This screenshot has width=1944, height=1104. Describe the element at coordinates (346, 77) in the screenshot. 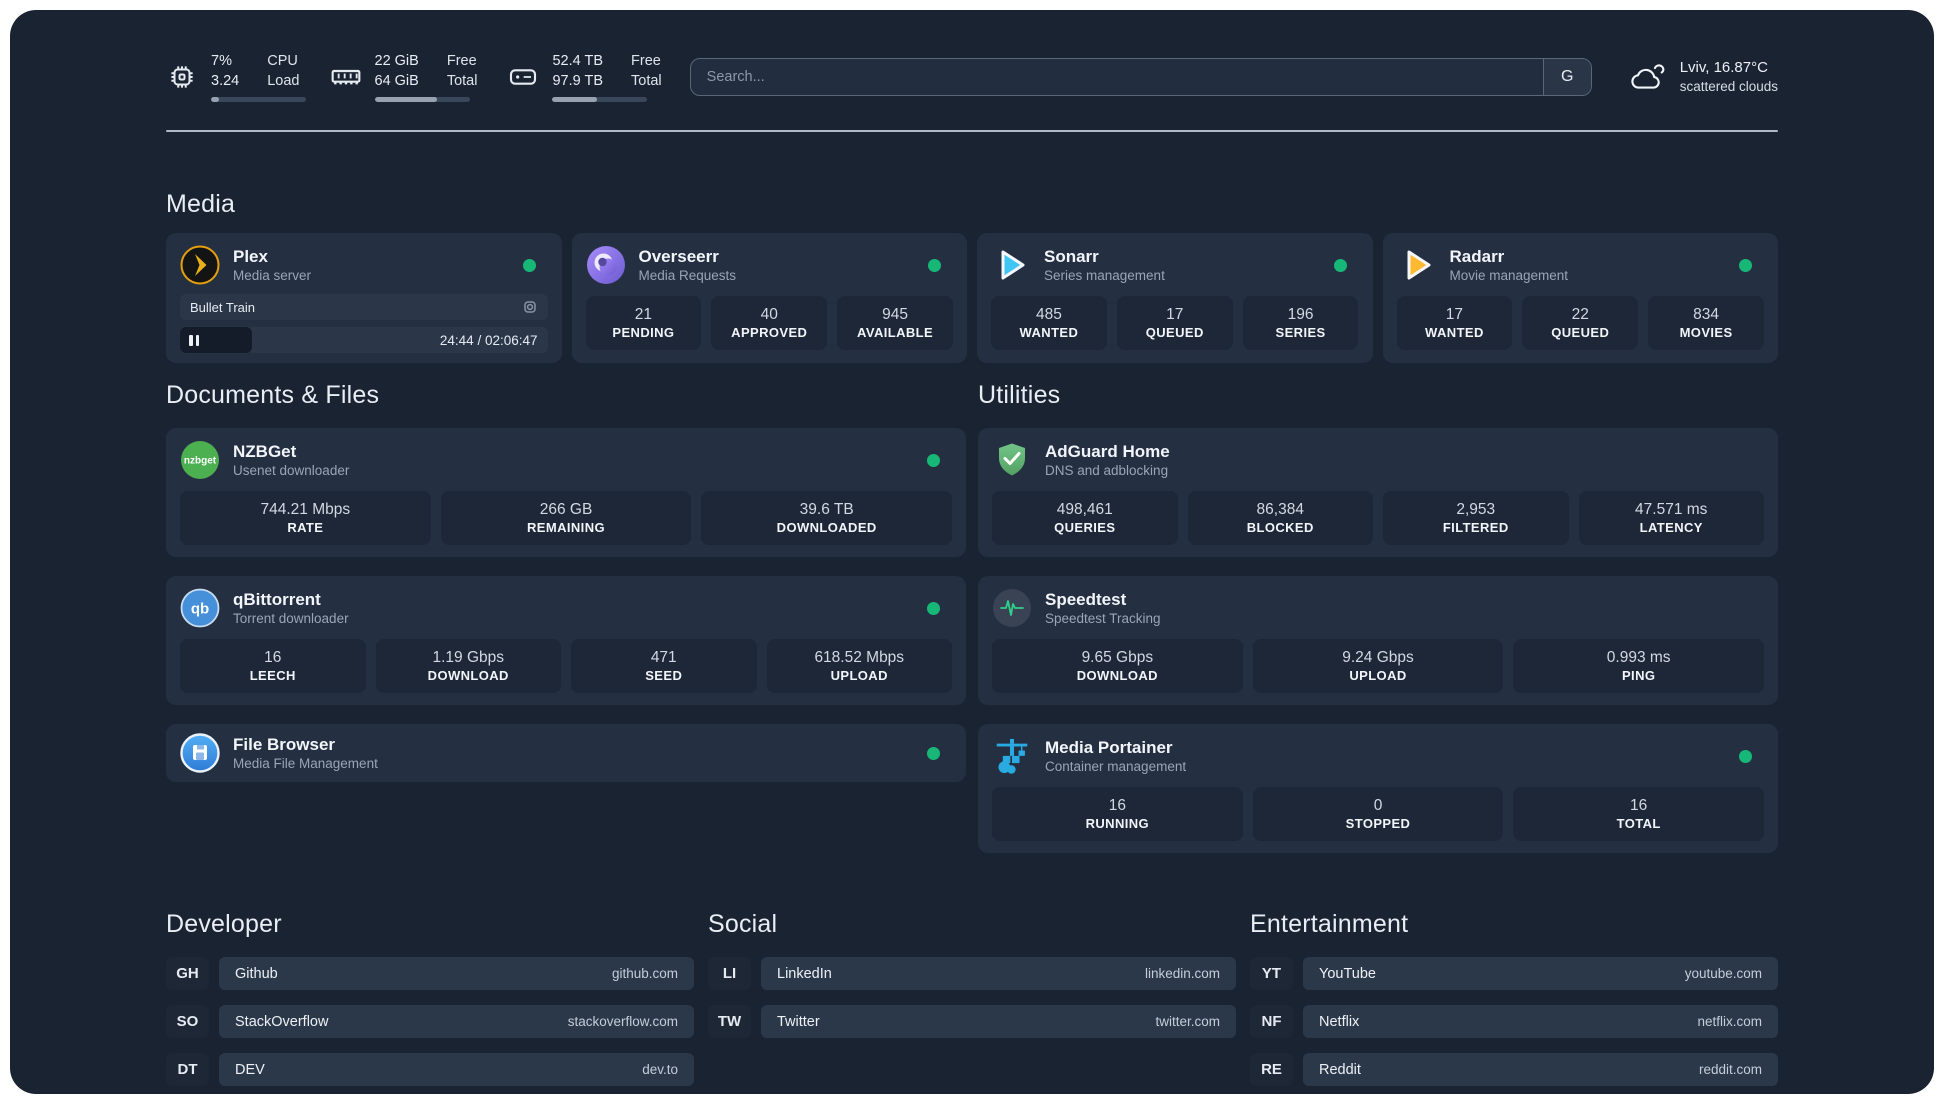

I see `memory-icon` at that location.